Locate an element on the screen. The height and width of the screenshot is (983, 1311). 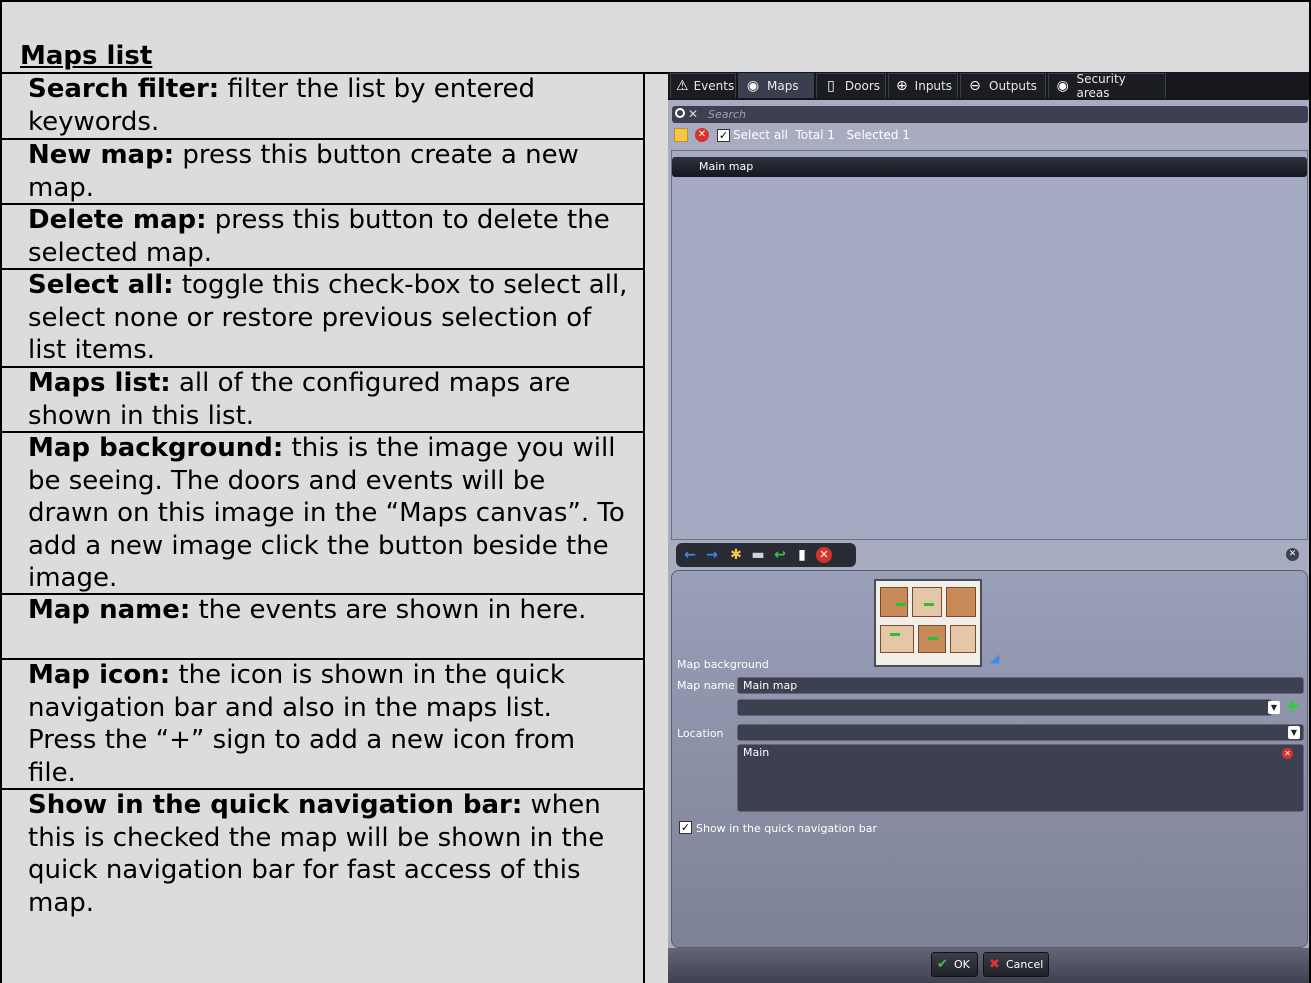
list-toolbar: ✕ ✓ Select all Total 1 Selected 1 is located at coordinates (872, 135).